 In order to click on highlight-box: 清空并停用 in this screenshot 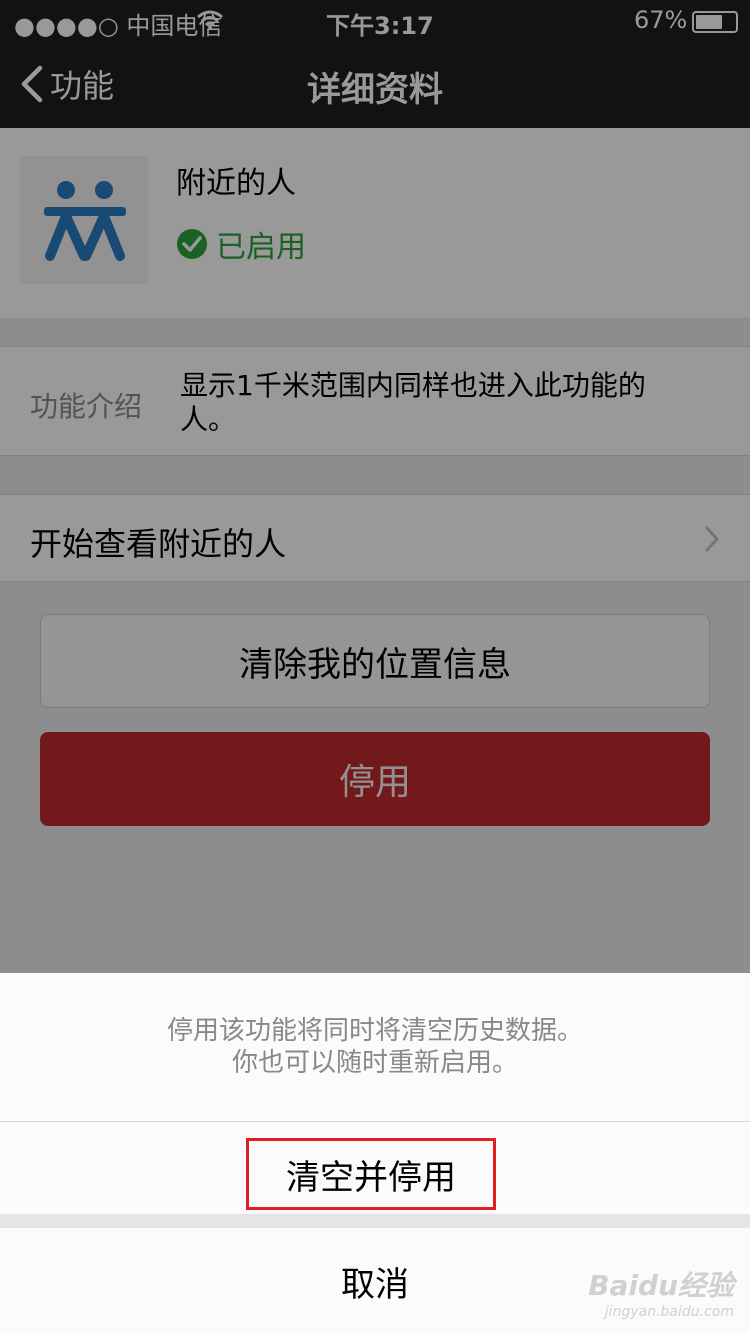, I will do `click(371, 1174)`.